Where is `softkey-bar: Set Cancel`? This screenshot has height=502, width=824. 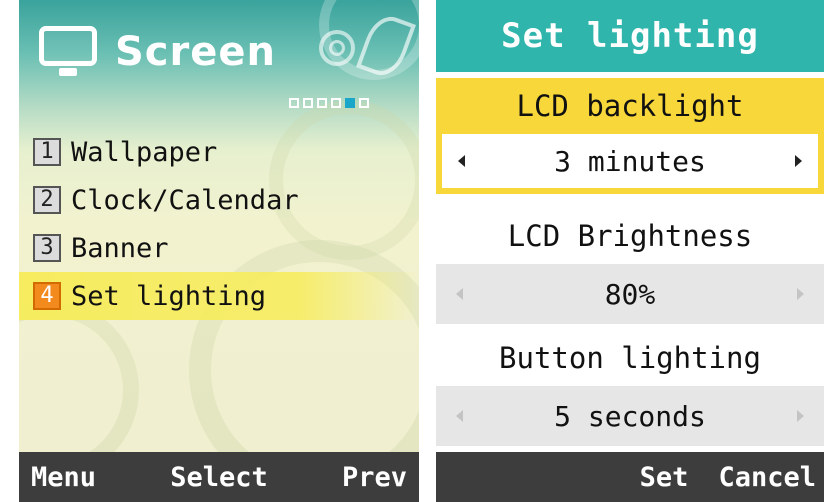 softkey-bar: Set Cancel is located at coordinates (630, 477).